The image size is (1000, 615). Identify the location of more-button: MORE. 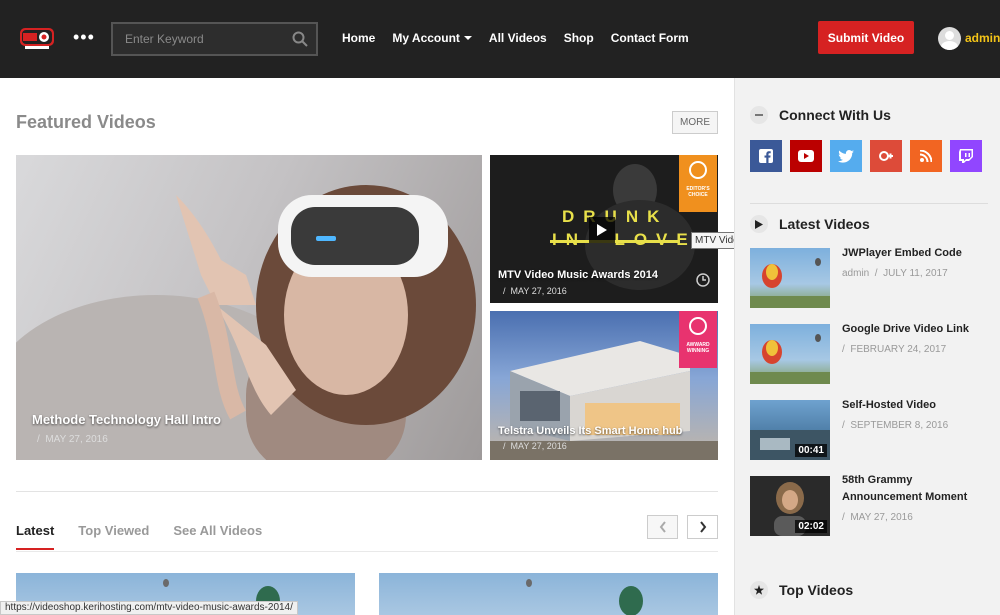
(695, 122).